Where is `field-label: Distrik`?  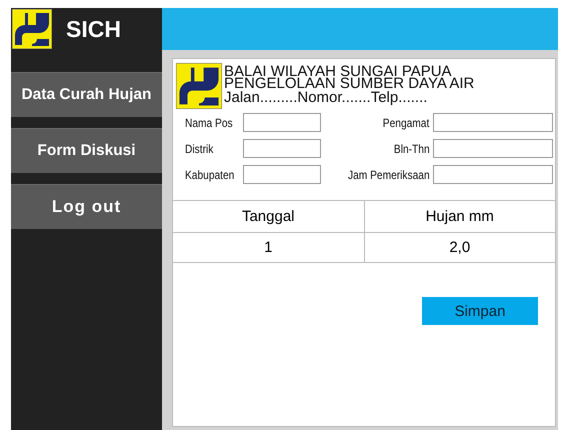
field-label: Distrik is located at coordinates (199, 149).